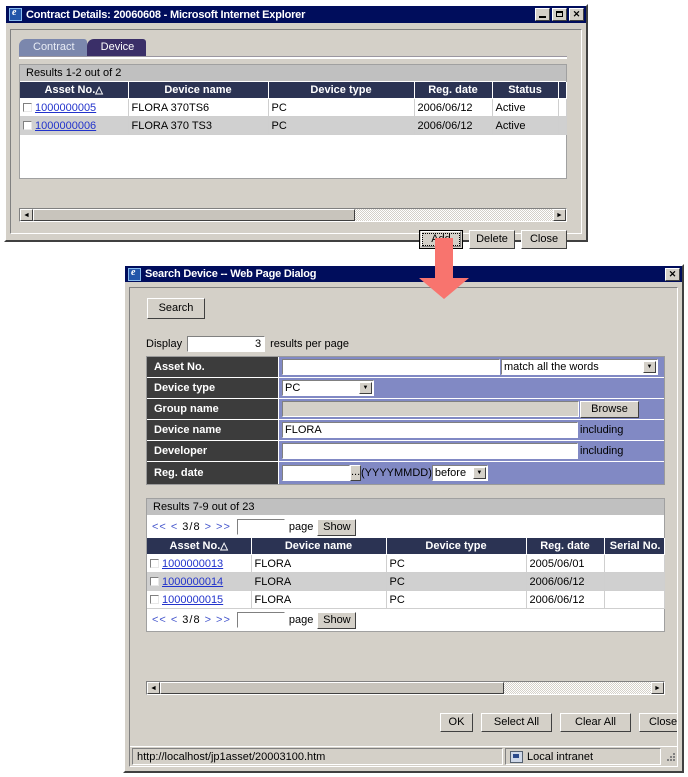  Describe the element at coordinates (231, 274) in the screenshot. I see `dialog-title: Search Device -- Web Page Dialog` at that location.